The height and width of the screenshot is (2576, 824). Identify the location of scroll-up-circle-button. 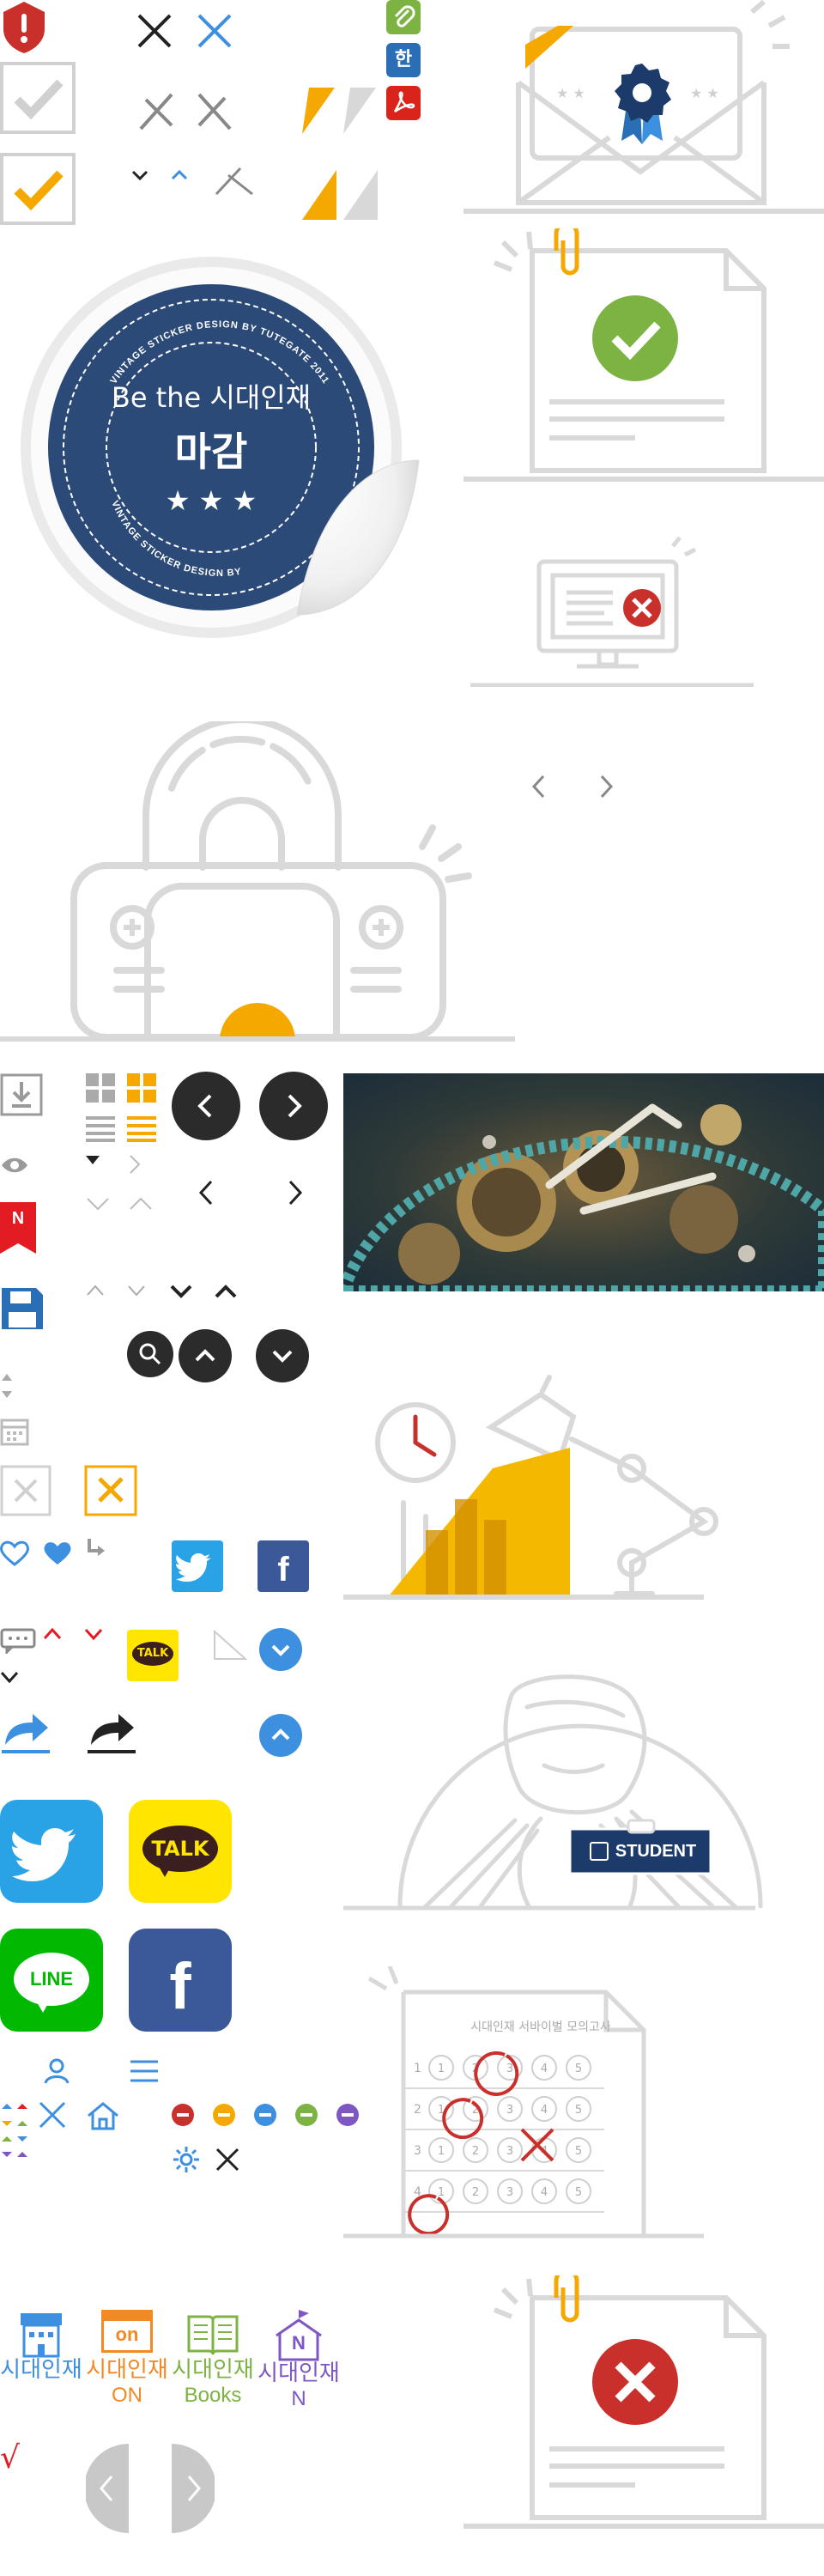
(205, 1356).